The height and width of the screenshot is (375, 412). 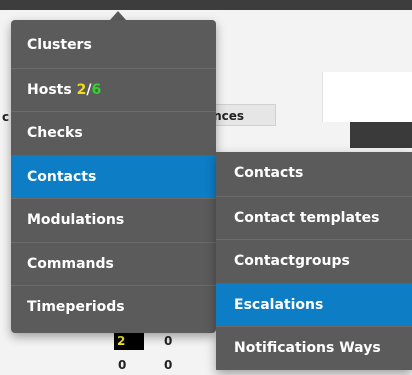 What do you see at coordinates (55, 133) in the screenshot?
I see `menu-item-label: Checks` at bounding box center [55, 133].